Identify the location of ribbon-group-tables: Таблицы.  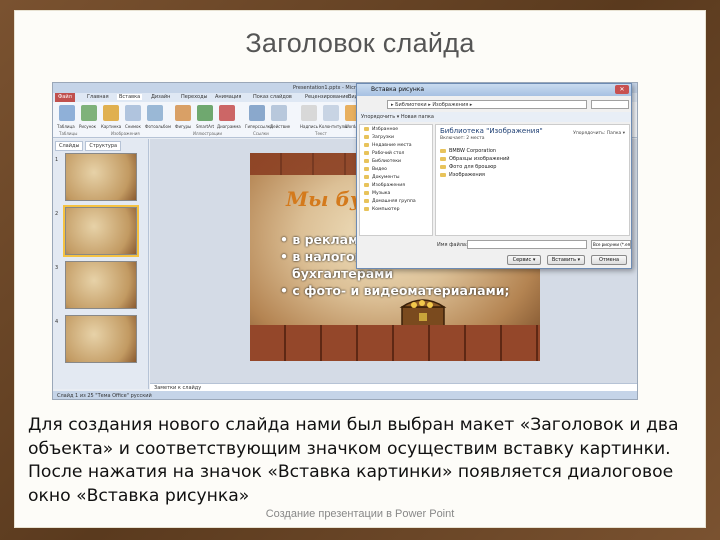
(68, 133).